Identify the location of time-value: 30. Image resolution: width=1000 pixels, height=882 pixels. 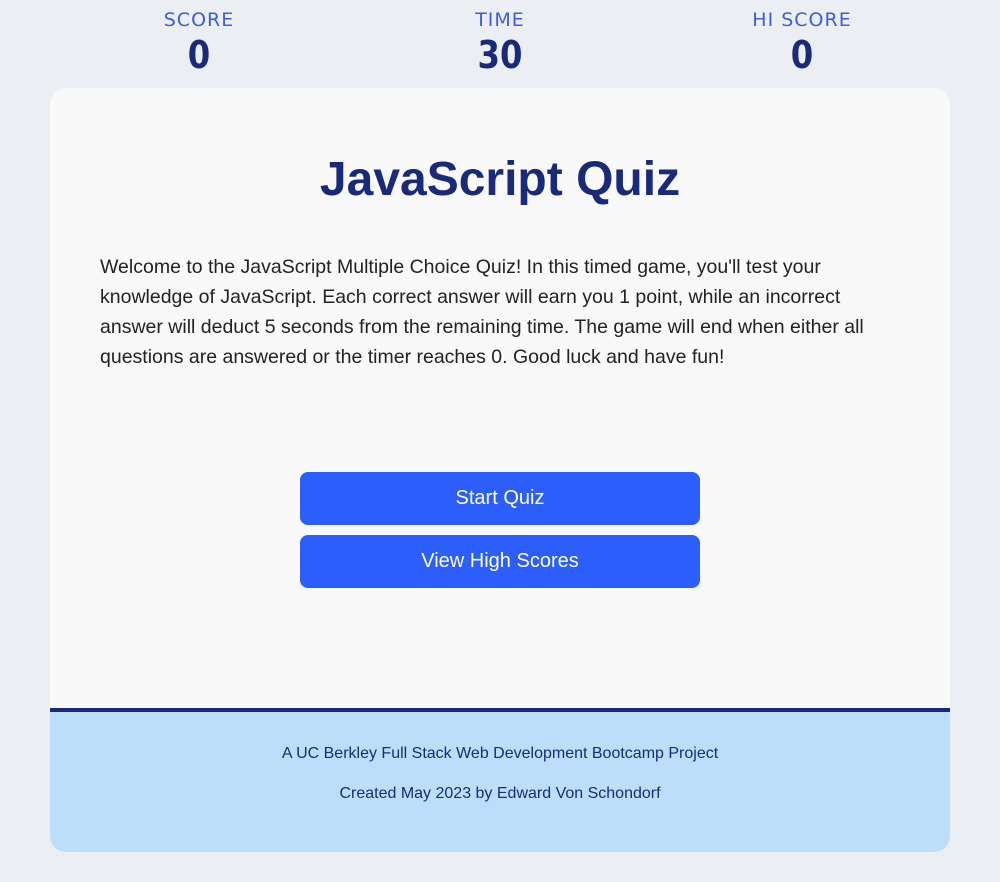
(500, 55).